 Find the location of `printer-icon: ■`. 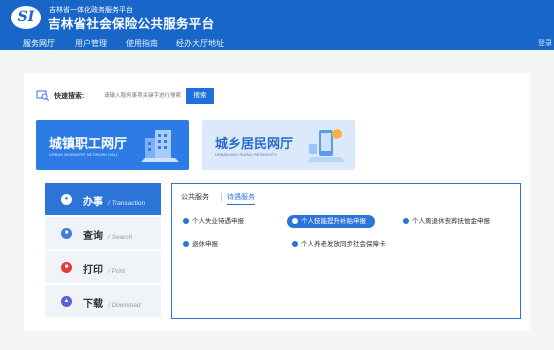

printer-icon: ■ is located at coordinates (66, 267).